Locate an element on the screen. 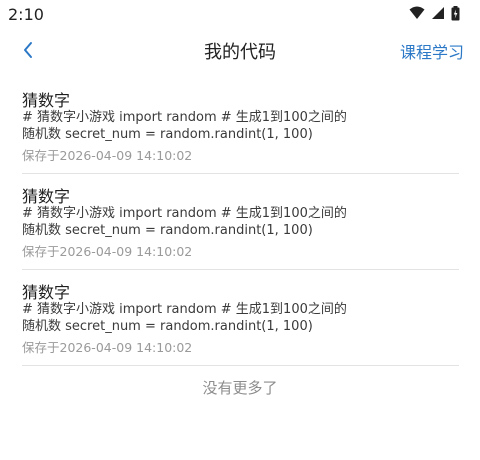 This screenshot has width=480, height=460. status-time: 2:10 is located at coordinates (26, 14).